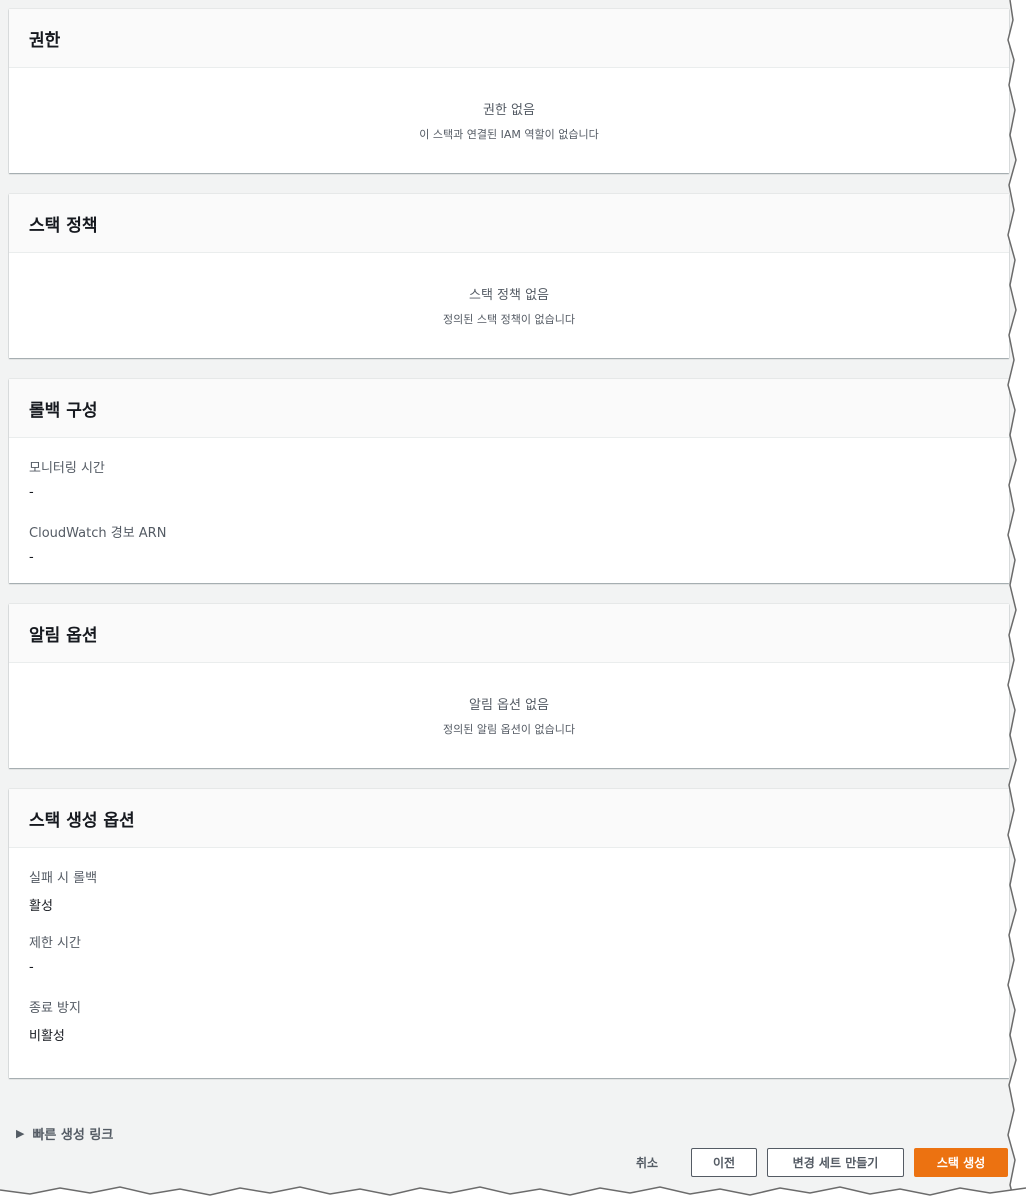 This screenshot has width=1026, height=1200. Describe the element at coordinates (509, 110) in the screenshot. I see `permissions-empty-title: 권한 없음` at that location.